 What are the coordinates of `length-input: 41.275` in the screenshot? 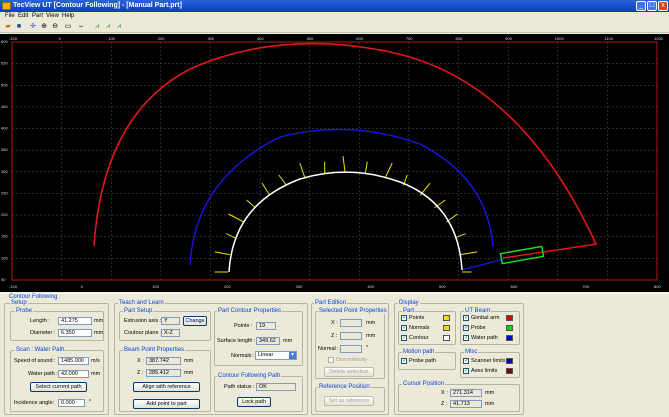 It's located at (75, 321).